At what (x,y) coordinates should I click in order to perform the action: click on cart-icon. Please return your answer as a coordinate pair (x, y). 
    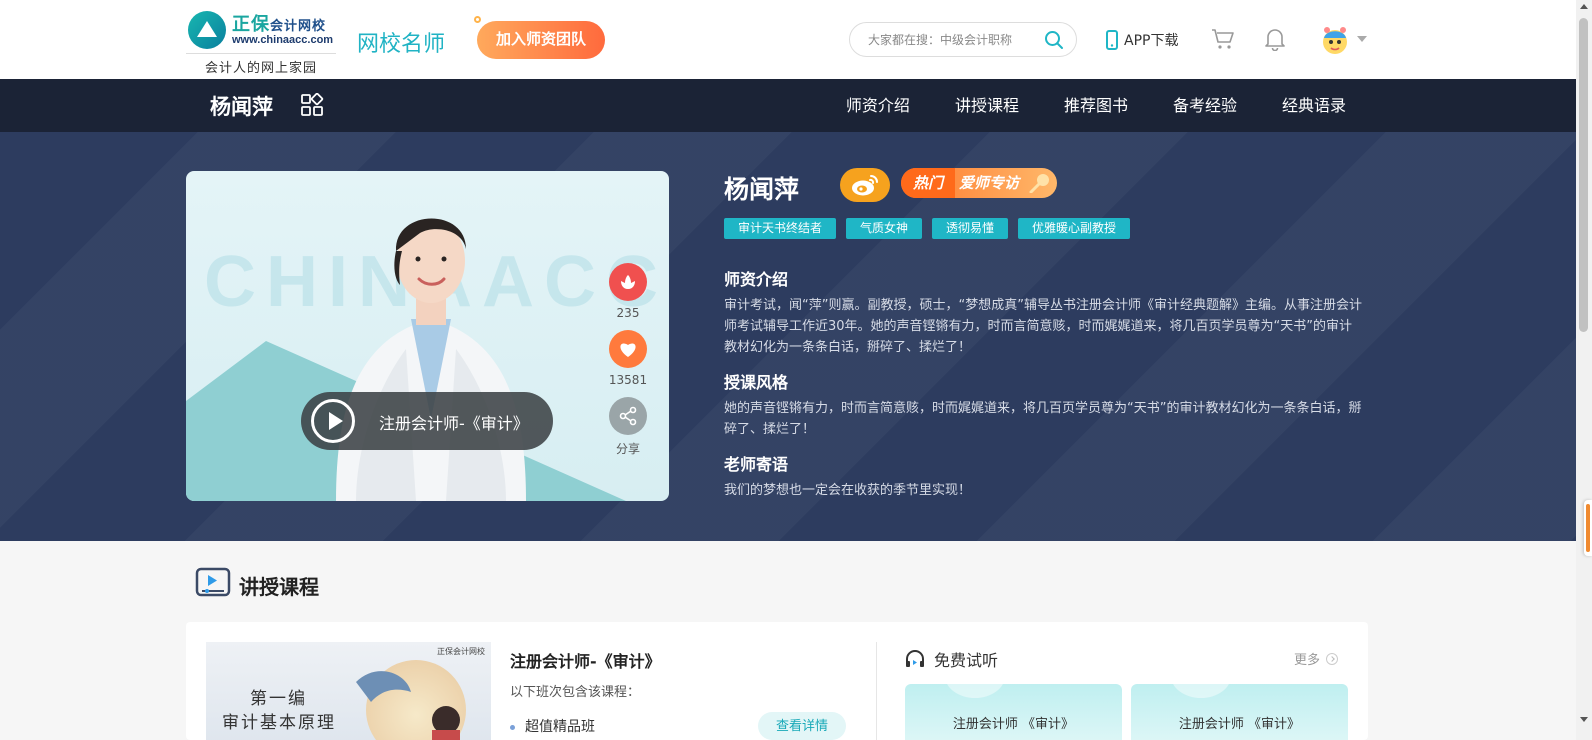
    Looking at the image, I should click on (1223, 41).